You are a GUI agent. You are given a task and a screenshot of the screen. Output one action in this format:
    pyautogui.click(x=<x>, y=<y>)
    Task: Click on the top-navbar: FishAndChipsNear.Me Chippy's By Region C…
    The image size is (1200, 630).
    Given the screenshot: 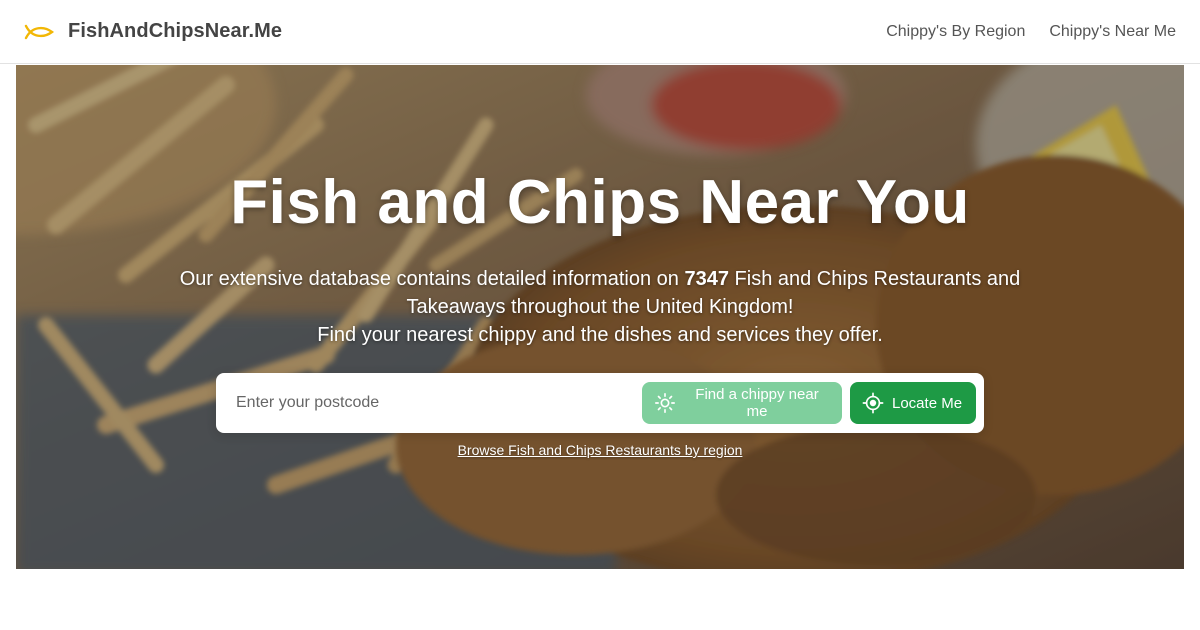 What is the action you would take?
    pyautogui.click(x=600, y=32)
    